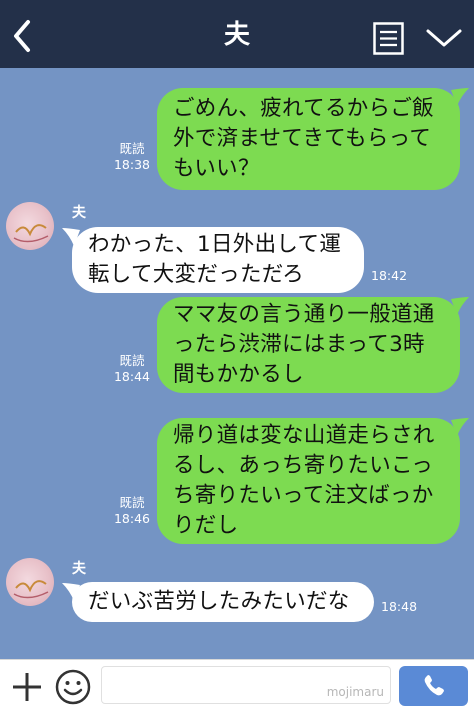 The image size is (474, 711). What do you see at coordinates (237, 34) in the screenshot?
I see `chat-header: 夫` at bounding box center [237, 34].